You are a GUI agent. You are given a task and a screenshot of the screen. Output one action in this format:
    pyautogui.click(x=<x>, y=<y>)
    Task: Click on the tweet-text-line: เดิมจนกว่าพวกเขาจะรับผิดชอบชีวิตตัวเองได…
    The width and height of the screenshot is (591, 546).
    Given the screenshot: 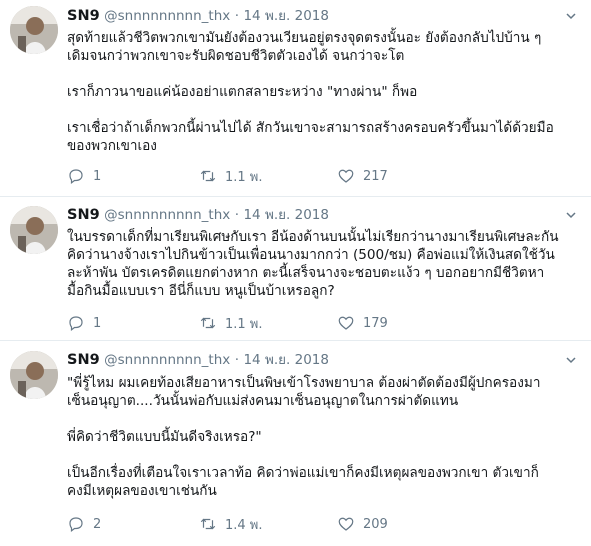 What is the action you would take?
    pyautogui.click(x=236, y=56)
    